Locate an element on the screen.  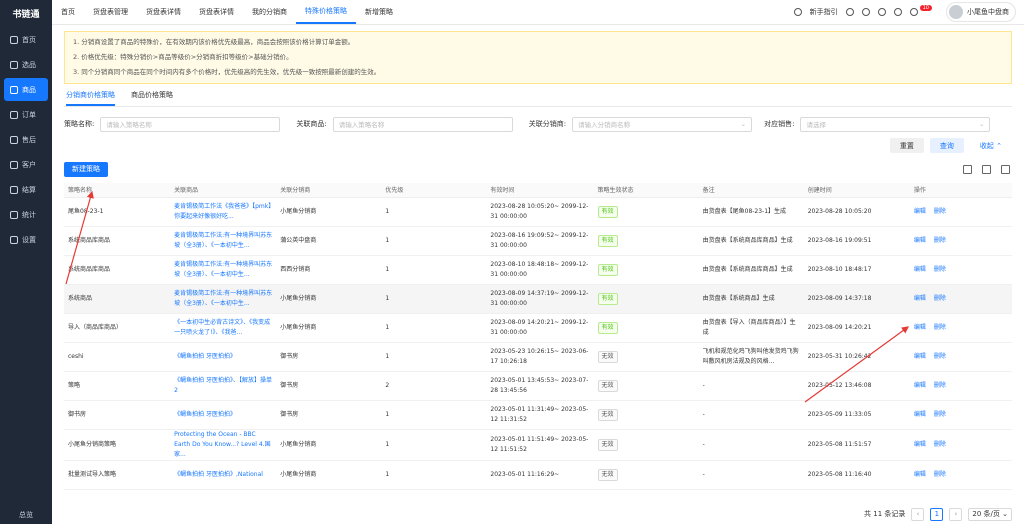
goods-input: 请输入策略名称 is located at coordinates (422, 124).